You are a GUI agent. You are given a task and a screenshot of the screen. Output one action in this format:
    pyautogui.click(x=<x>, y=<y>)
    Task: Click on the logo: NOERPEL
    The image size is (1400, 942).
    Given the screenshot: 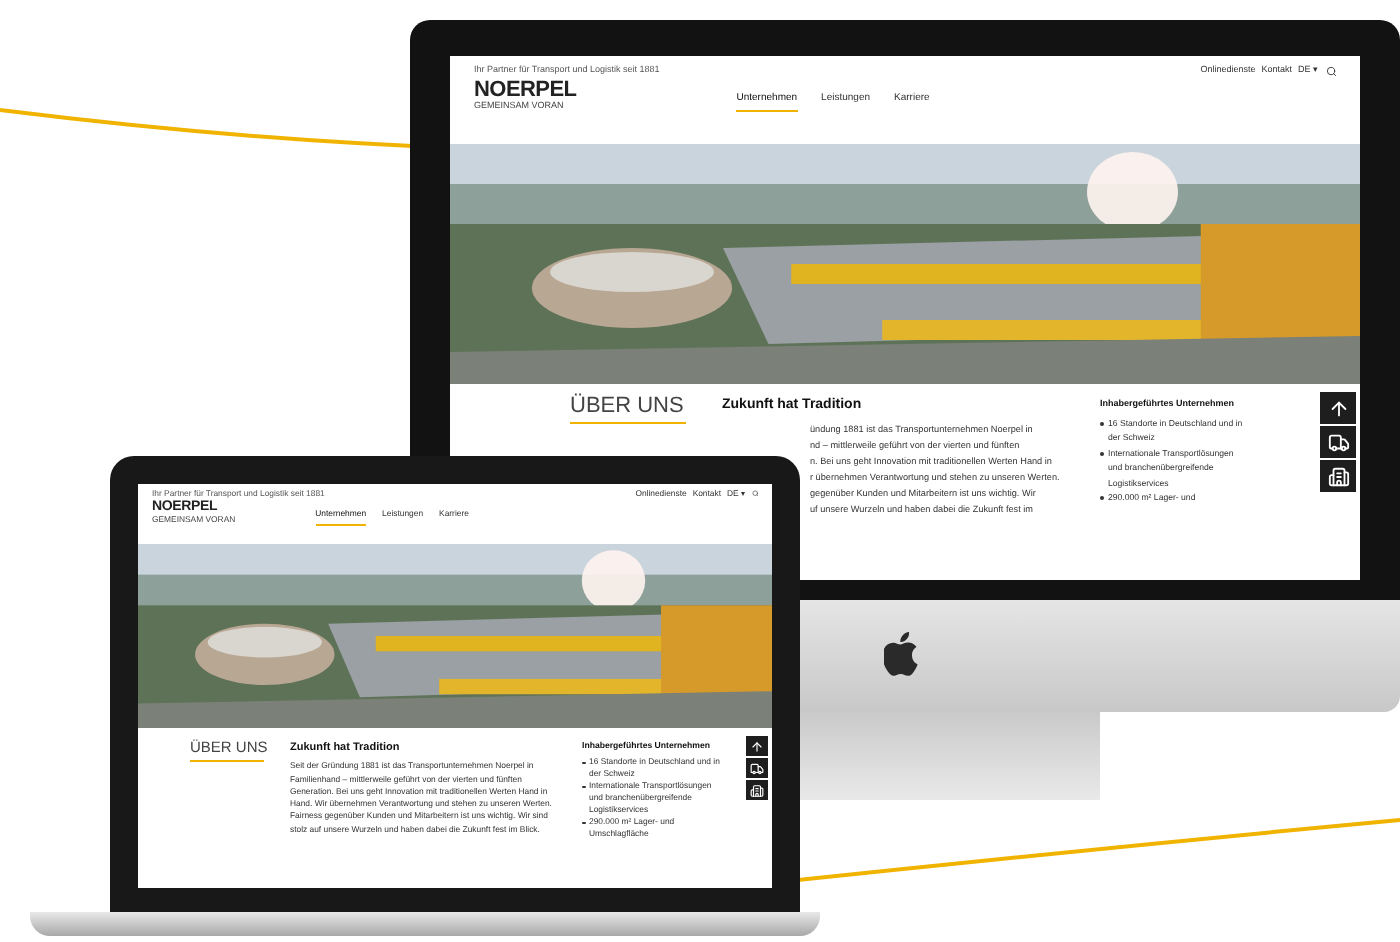 What is the action you would take?
    pyautogui.click(x=525, y=90)
    